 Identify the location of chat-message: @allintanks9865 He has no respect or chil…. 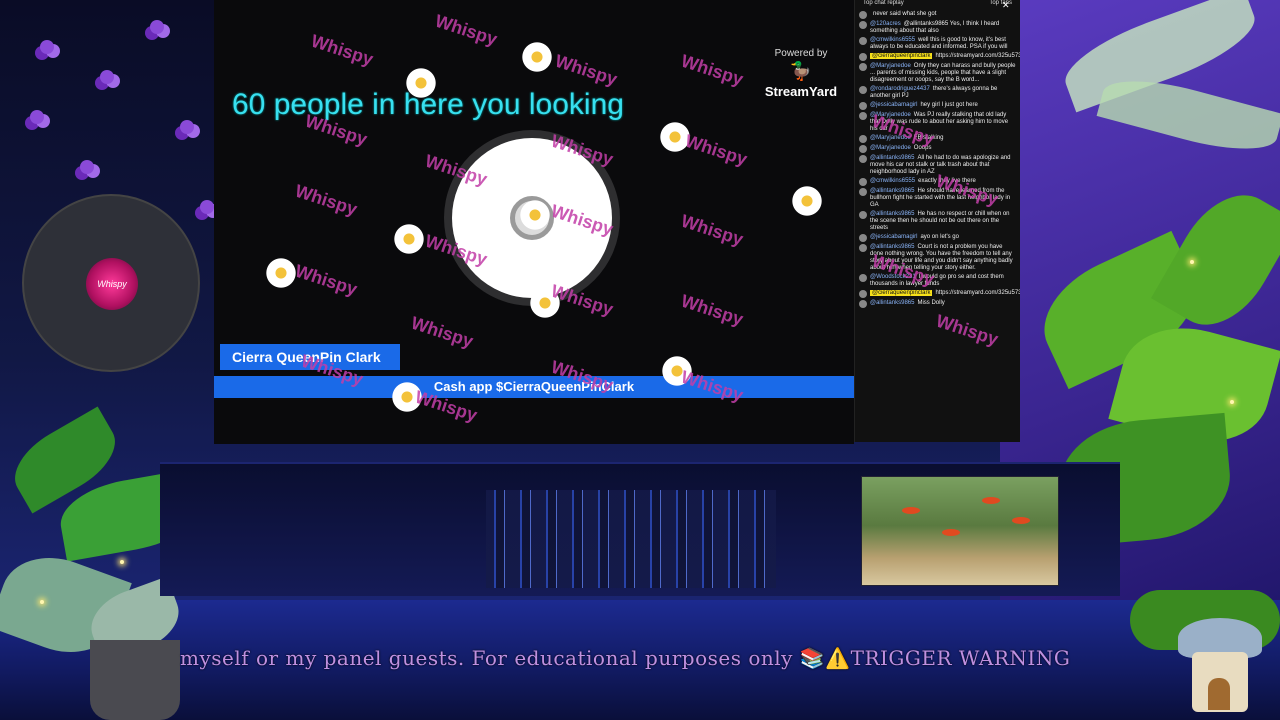
(937, 221).